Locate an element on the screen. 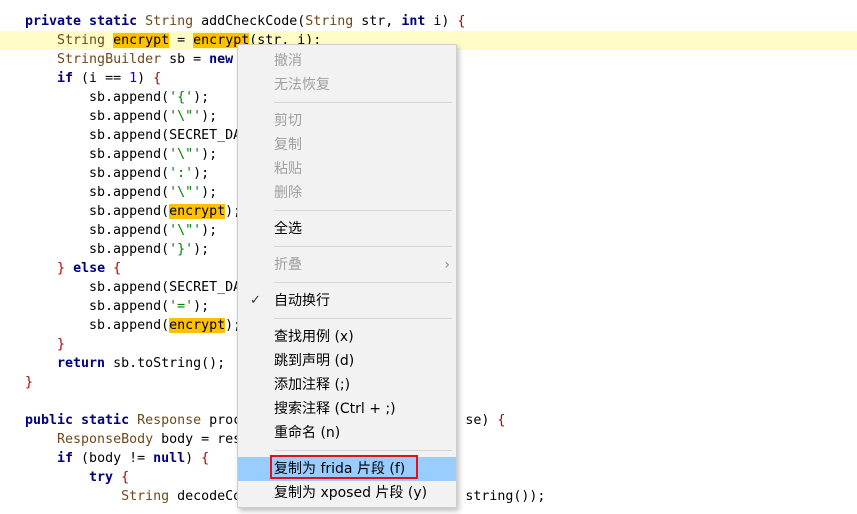  menu-item-fold: 折叠 › is located at coordinates (347, 265).